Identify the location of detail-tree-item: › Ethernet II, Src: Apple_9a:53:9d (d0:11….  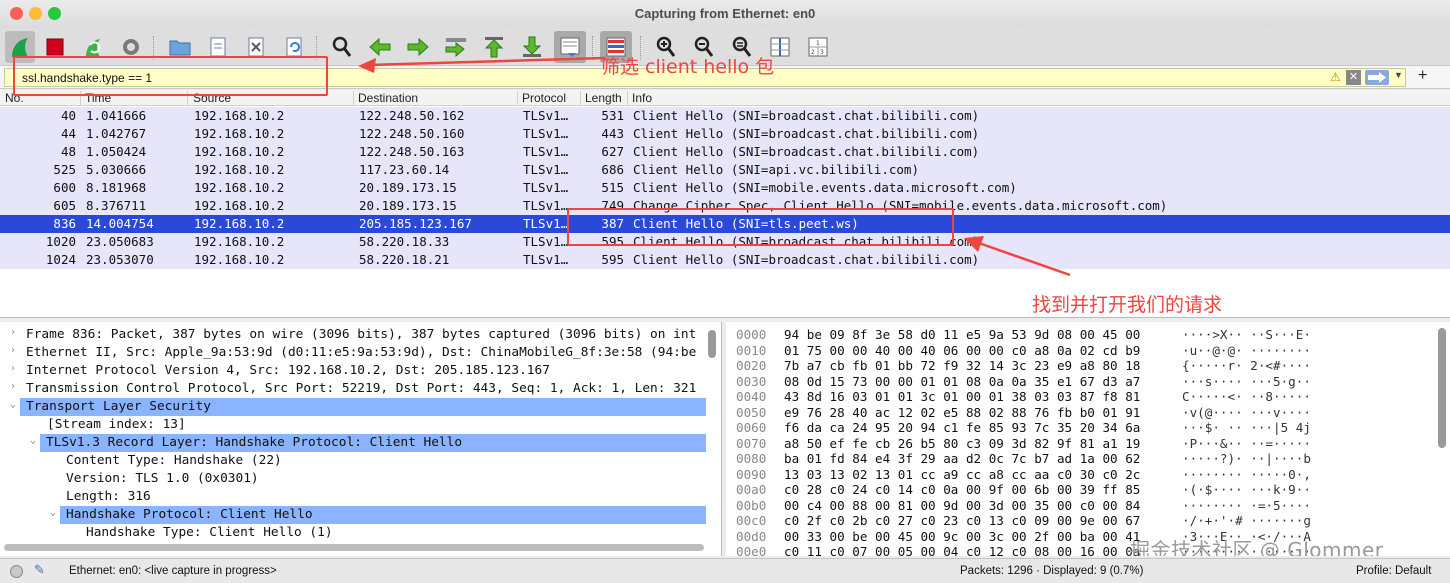
(353, 353).